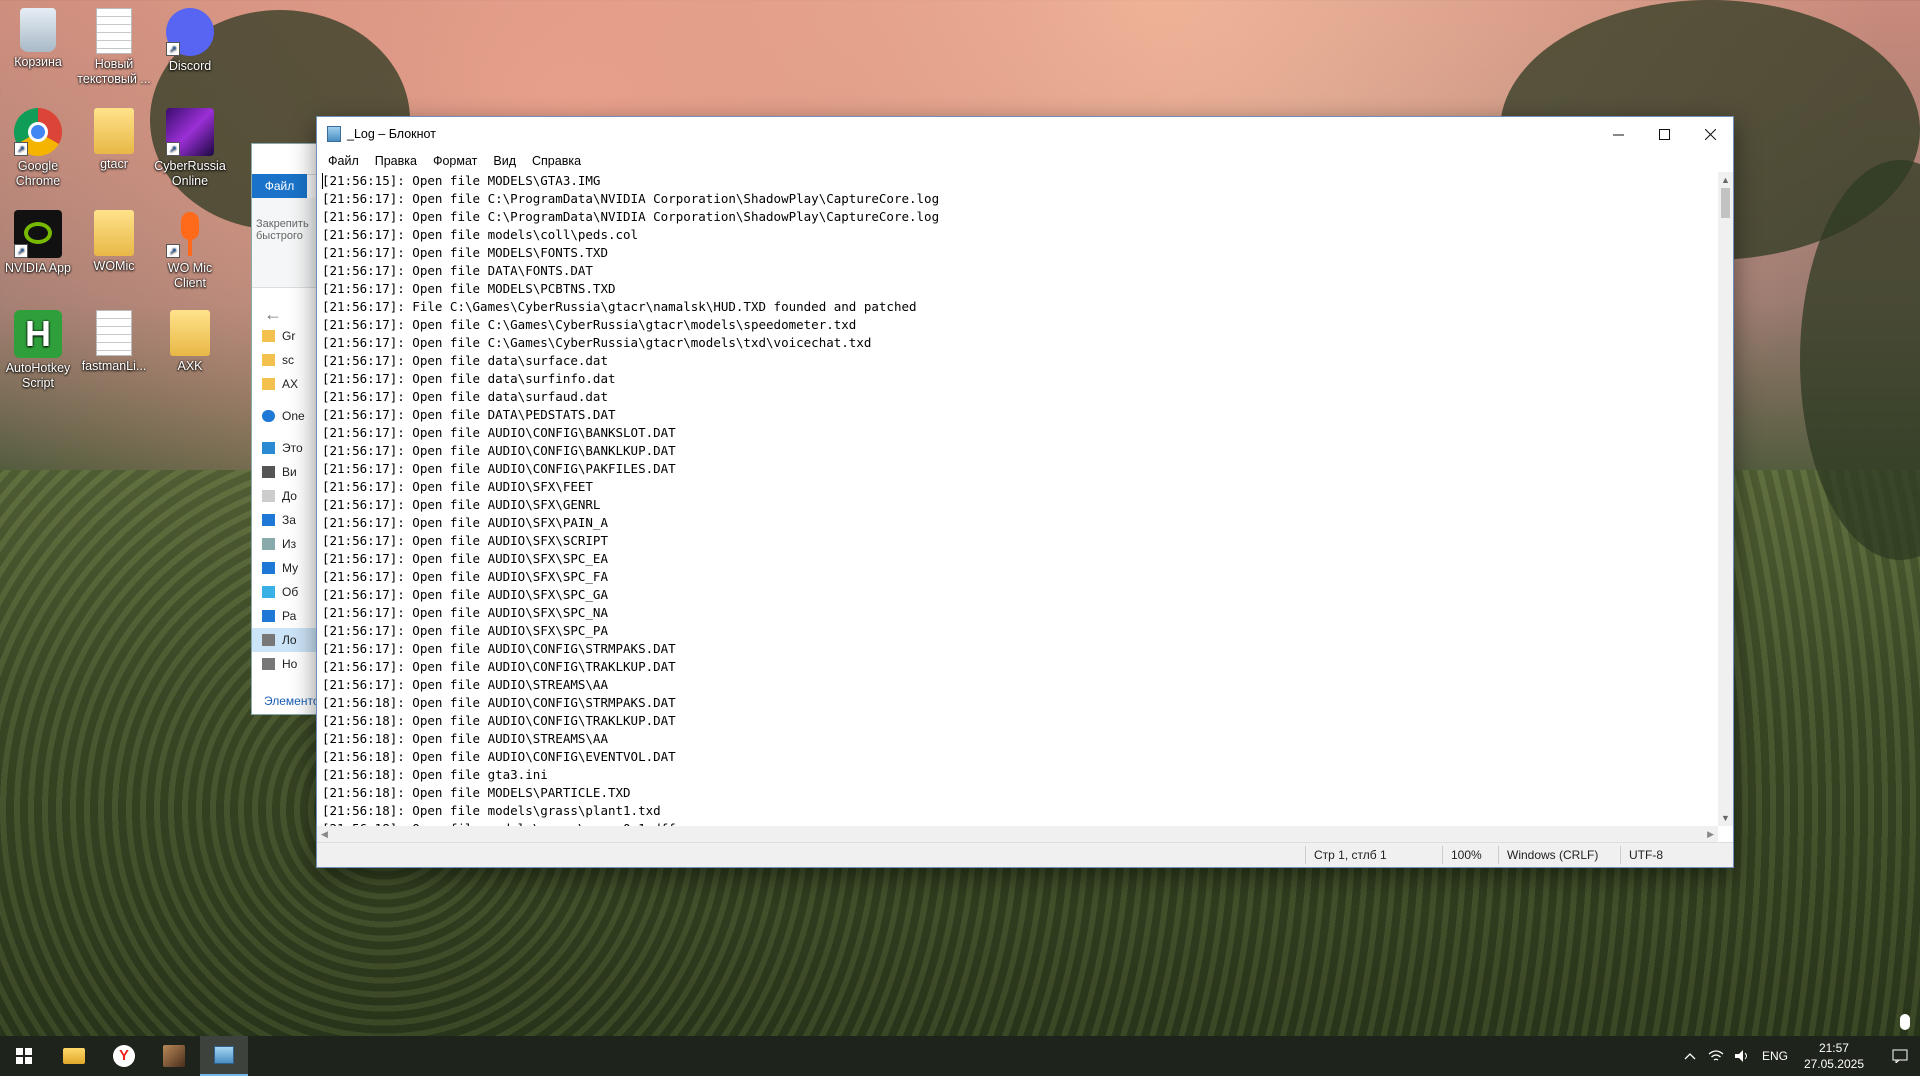  Describe the element at coordinates (505, 161) in the screenshot. I see `menu-view: Вид` at that location.